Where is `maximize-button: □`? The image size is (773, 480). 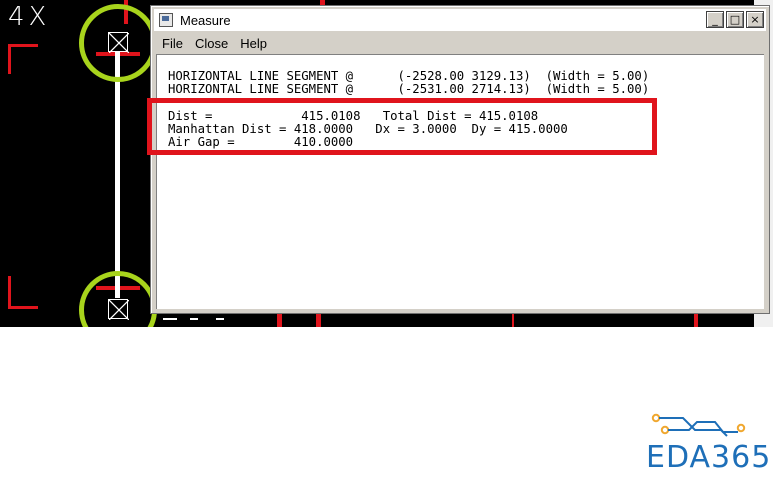 maximize-button: □ is located at coordinates (735, 19).